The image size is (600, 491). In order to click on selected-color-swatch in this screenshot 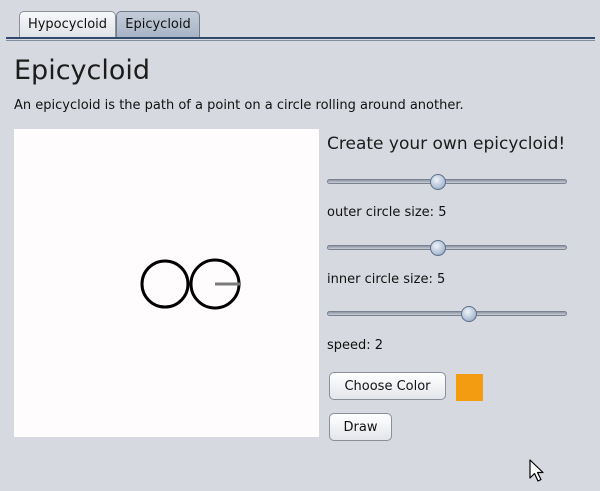, I will do `click(469, 387)`.